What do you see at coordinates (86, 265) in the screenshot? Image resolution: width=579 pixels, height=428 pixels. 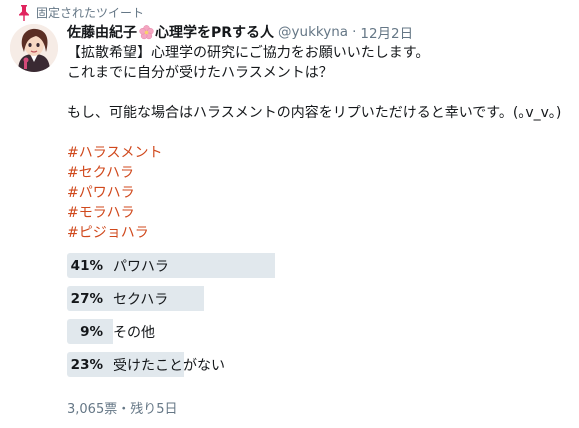 I see `poll-percent: 41%` at bounding box center [86, 265].